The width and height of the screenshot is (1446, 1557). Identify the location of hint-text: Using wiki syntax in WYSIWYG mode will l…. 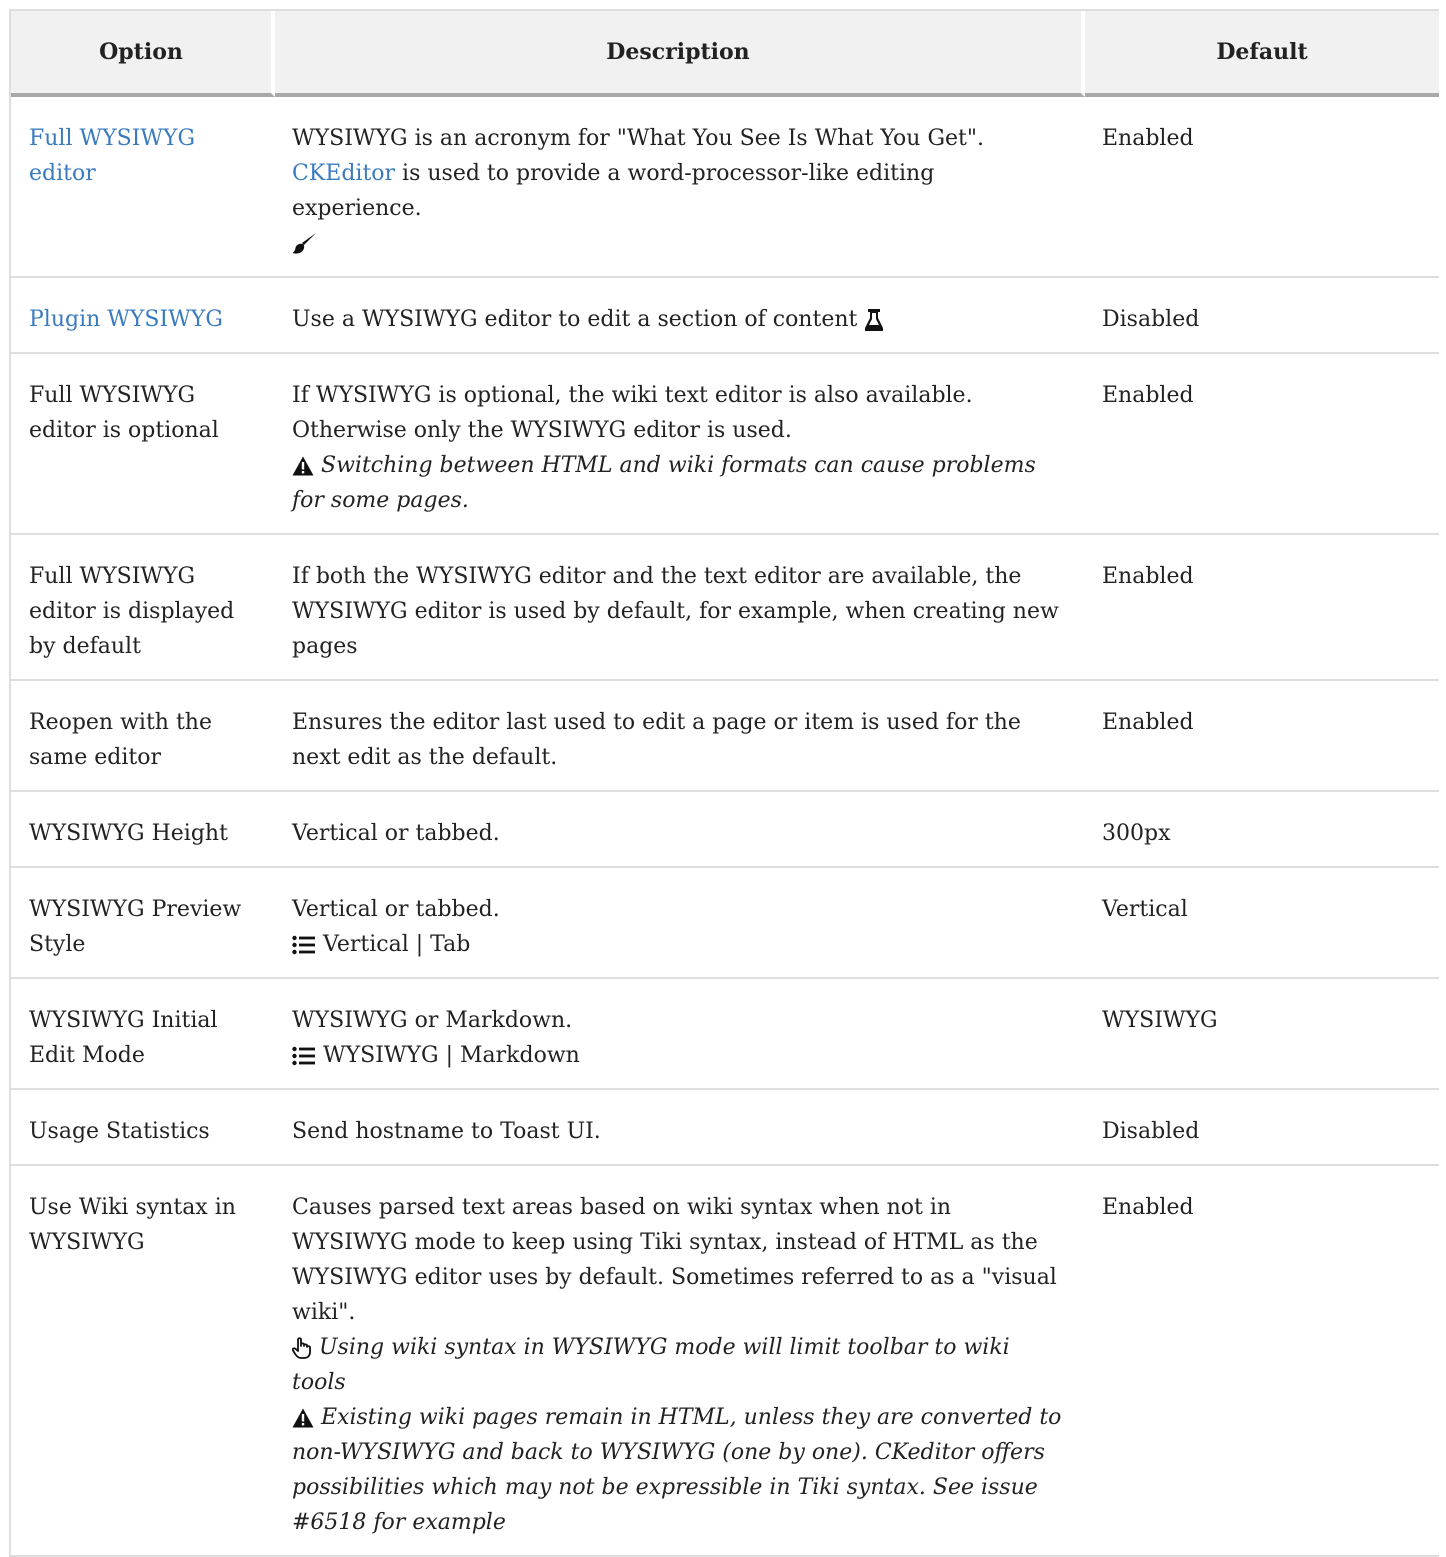
(651, 1365).